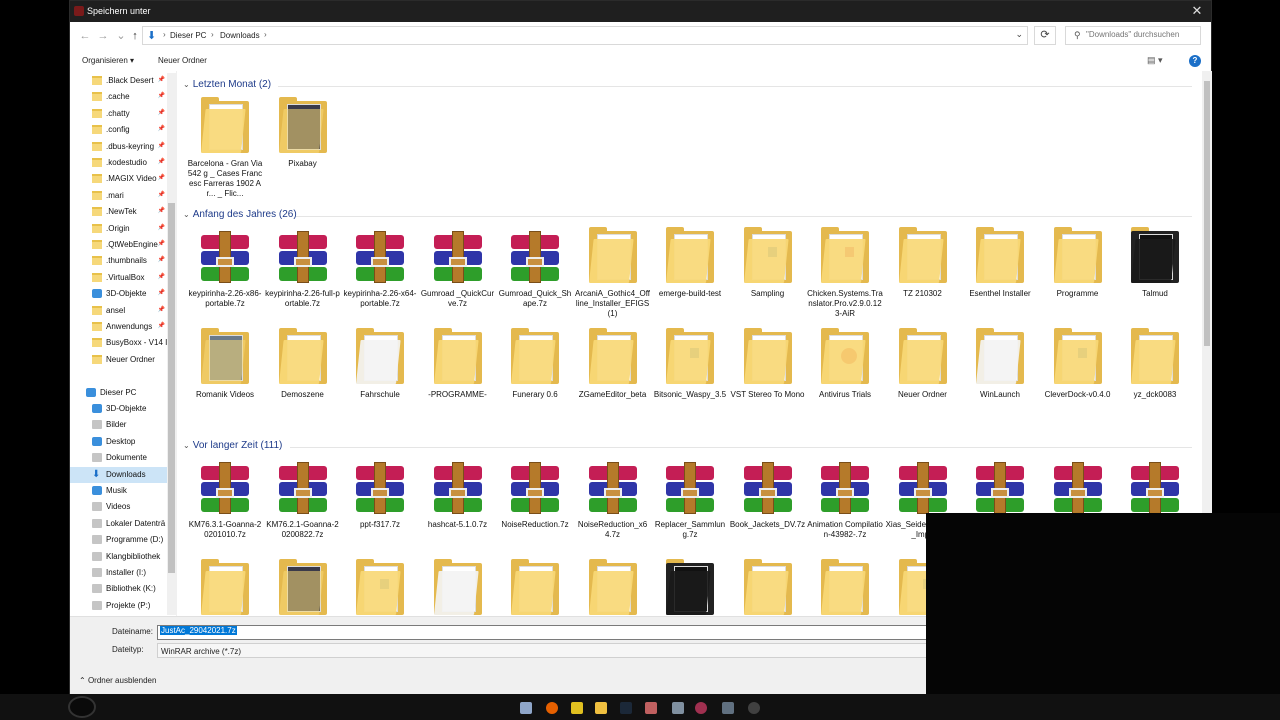 This screenshot has height=720, width=1280. Describe the element at coordinates (1195, 61) in the screenshot. I see `help-icon: ?` at that location.